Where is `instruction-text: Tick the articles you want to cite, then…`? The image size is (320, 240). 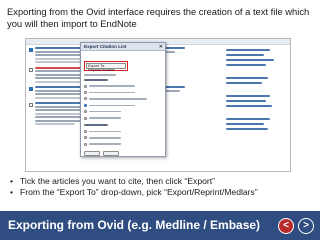 instruction-text: Tick the articles you want to cite, then… is located at coordinates (118, 181).